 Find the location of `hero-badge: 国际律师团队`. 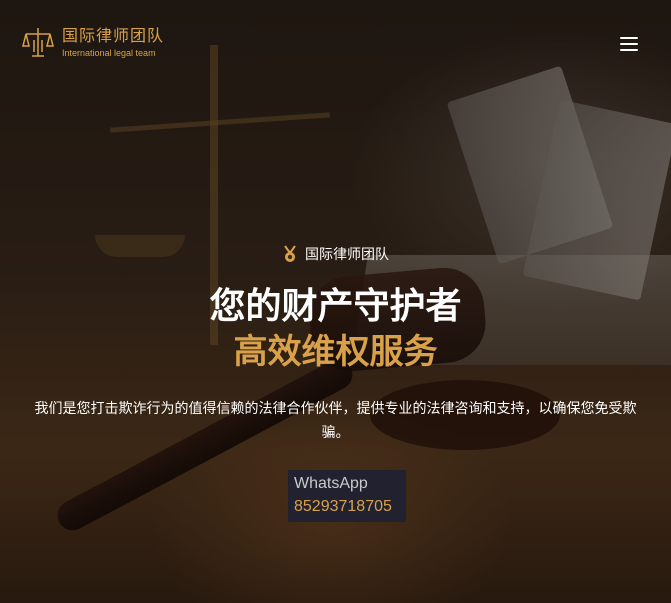

hero-badge: 国际律师团队 is located at coordinates (335, 254).